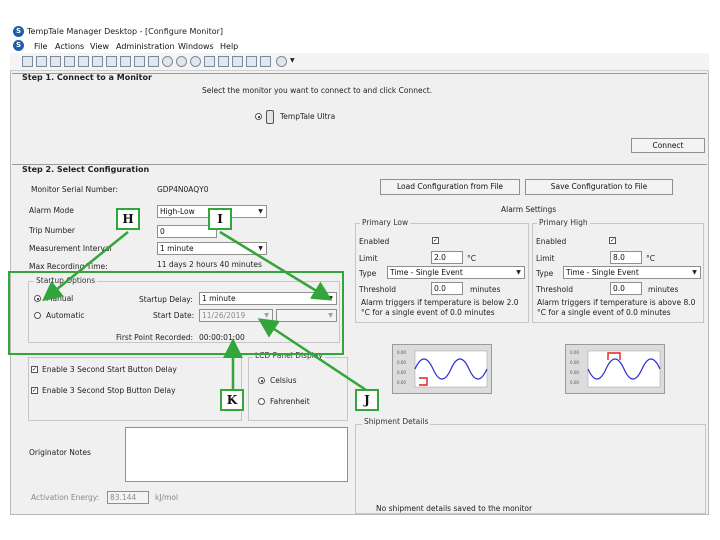 This screenshot has height=540, width=720. I want to click on activation-energy-label: Activation Energy:, so click(65, 497).